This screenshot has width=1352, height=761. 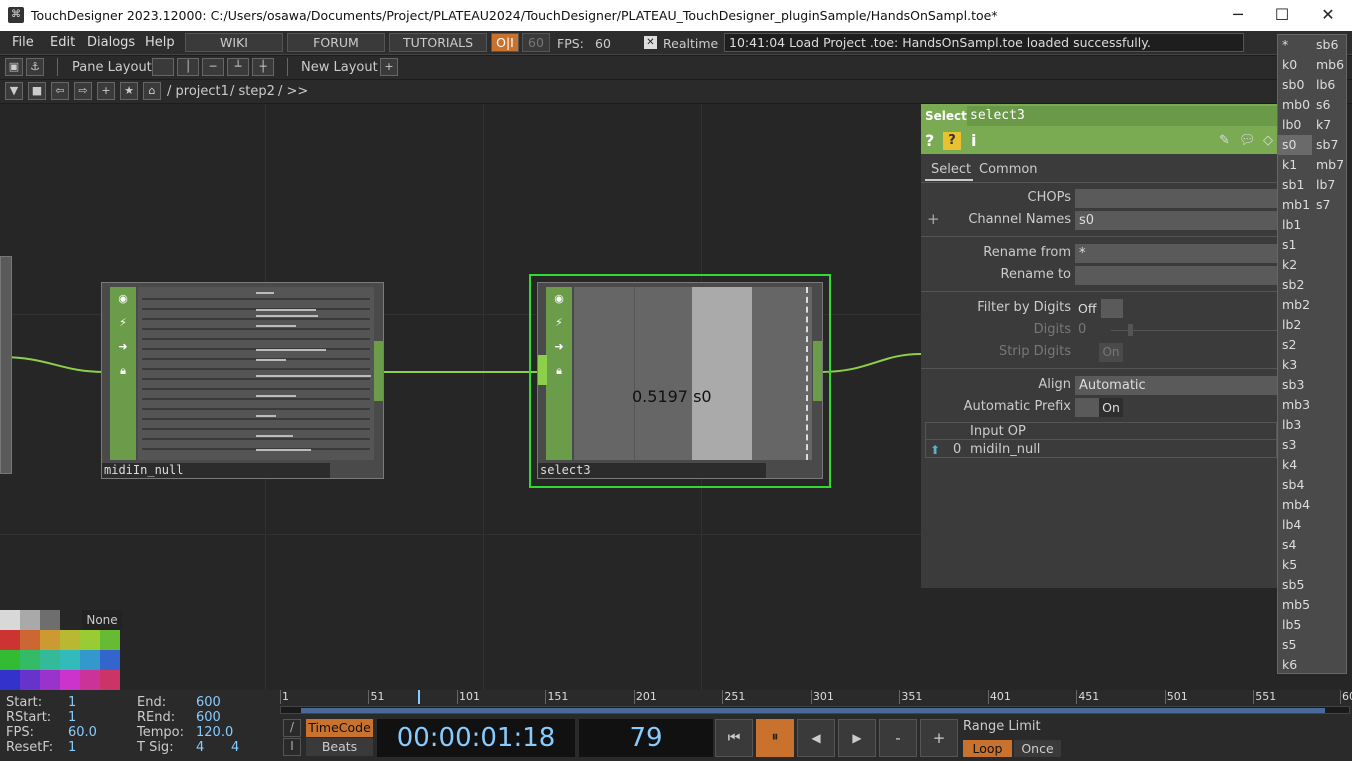 I want to click on dropdown-item: k7, so click(x=1329, y=125).